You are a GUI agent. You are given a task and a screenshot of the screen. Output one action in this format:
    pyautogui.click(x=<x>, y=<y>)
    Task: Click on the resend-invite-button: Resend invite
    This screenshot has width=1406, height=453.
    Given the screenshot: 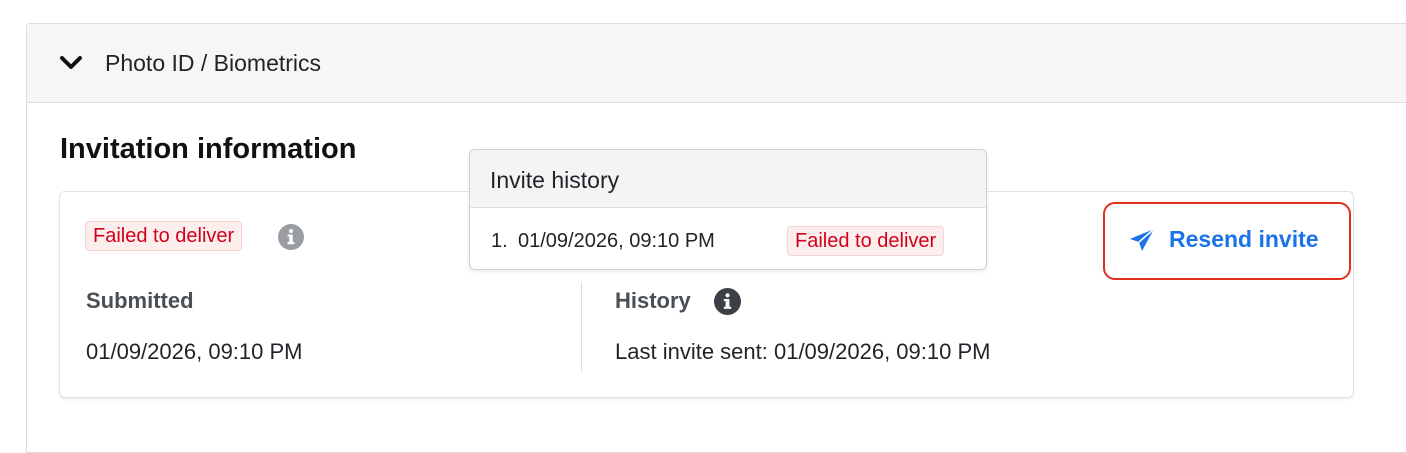 What is the action you would take?
    pyautogui.click(x=1227, y=241)
    